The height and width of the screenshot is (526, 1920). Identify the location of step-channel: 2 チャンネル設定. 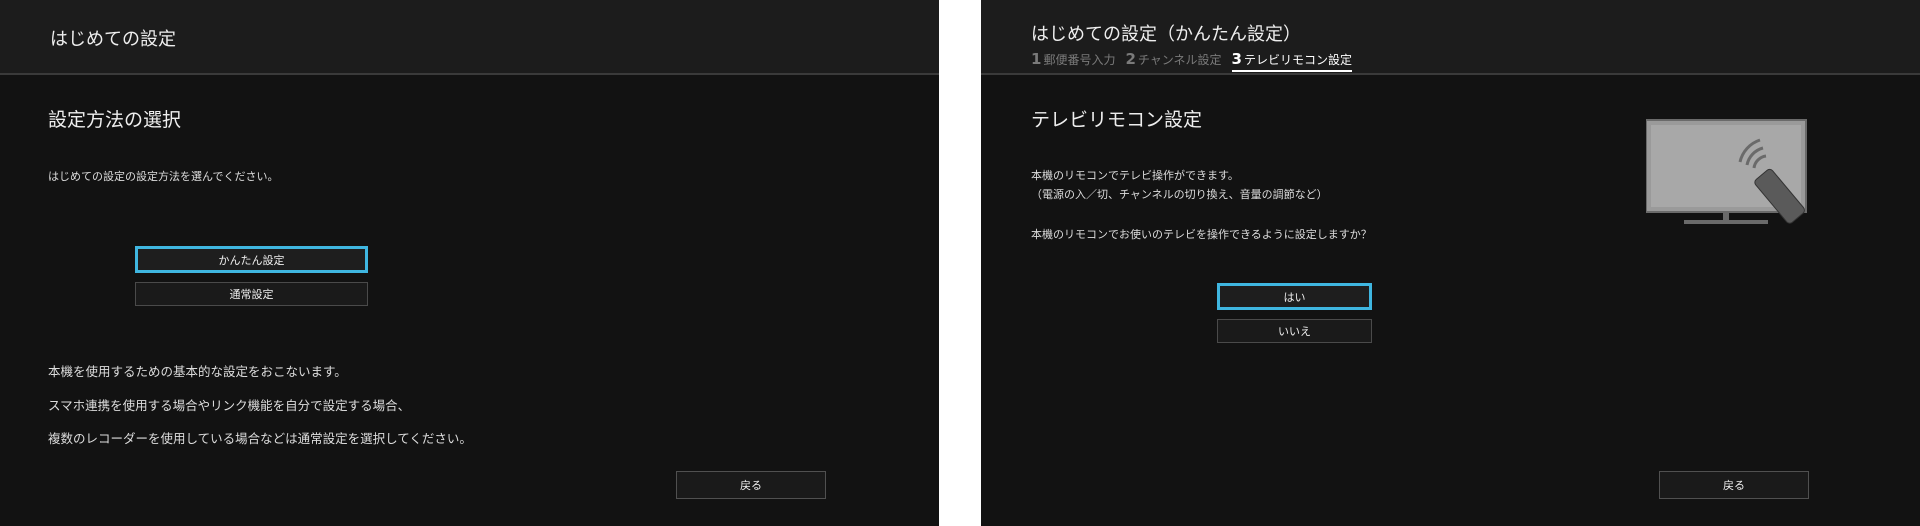
(1173, 59).